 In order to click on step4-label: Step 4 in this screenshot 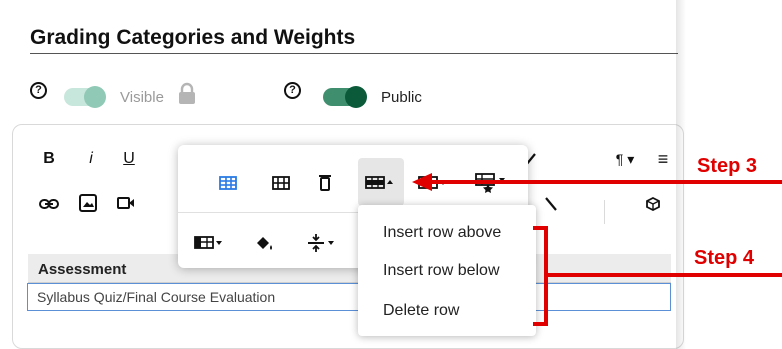, I will do `click(724, 258)`.